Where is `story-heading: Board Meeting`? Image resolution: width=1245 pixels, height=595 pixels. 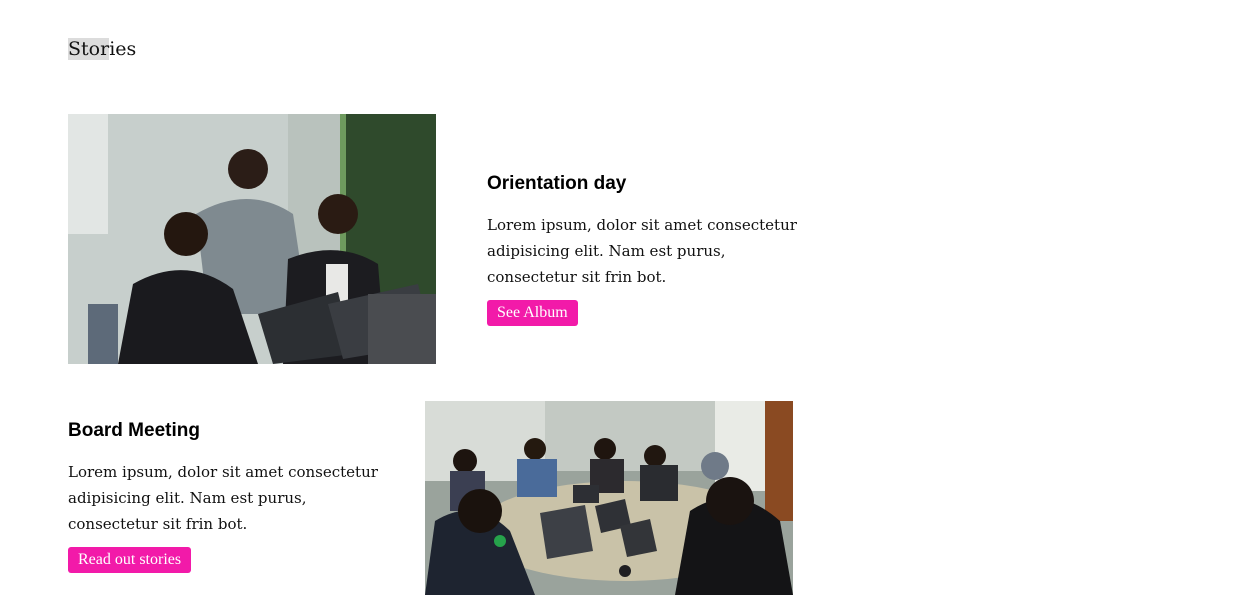 story-heading: Board Meeting is located at coordinates (134, 430).